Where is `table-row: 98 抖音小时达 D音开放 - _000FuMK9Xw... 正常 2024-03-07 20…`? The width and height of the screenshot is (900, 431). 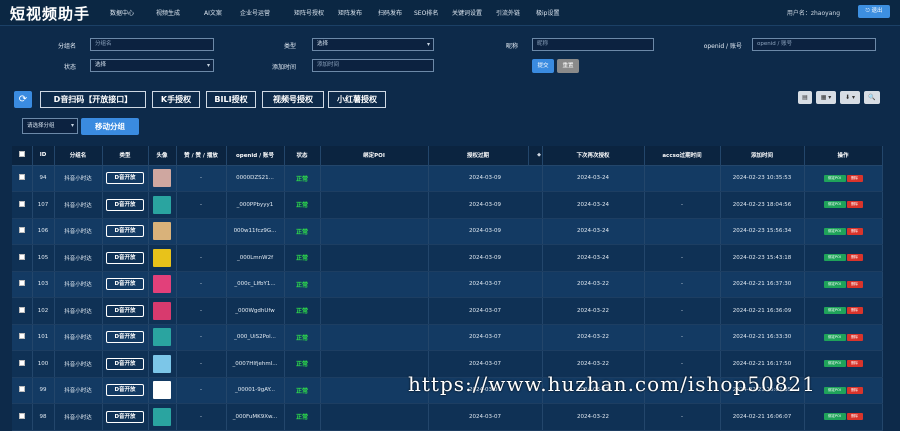
table-row: 98 抖音小时达 D音开放 - _000FuMK9Xw... 正常 2024-03-07 20… is located at coordinates (447, 417).